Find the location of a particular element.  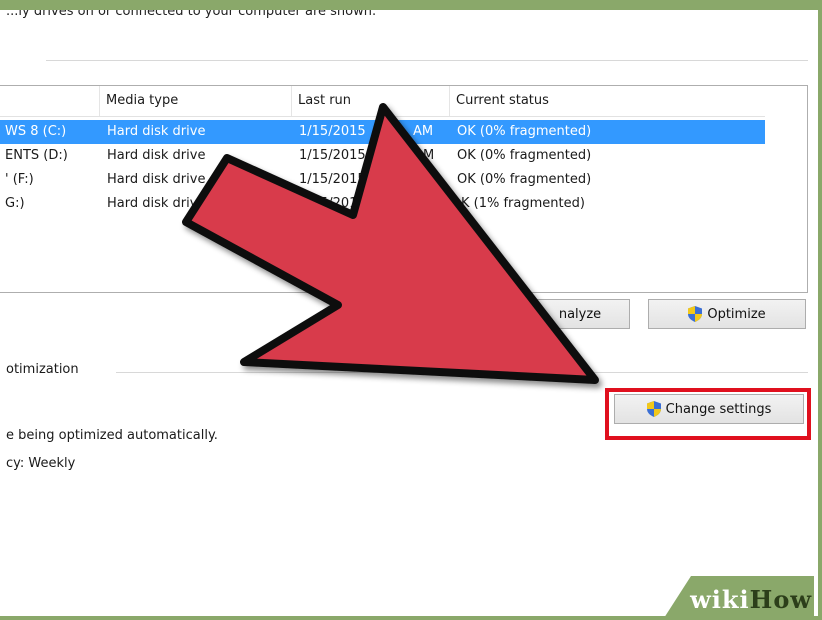

analyze-button: nalyze is located at coordinates (560, 314).